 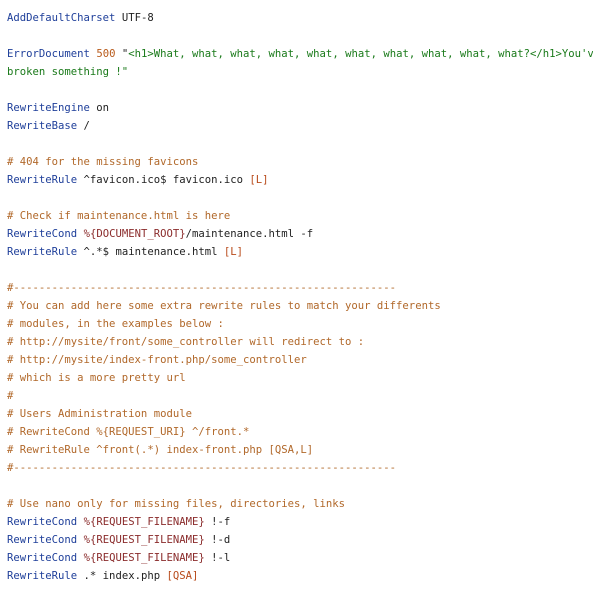 I want to click on code-token: on, so click(x=99, y=108).